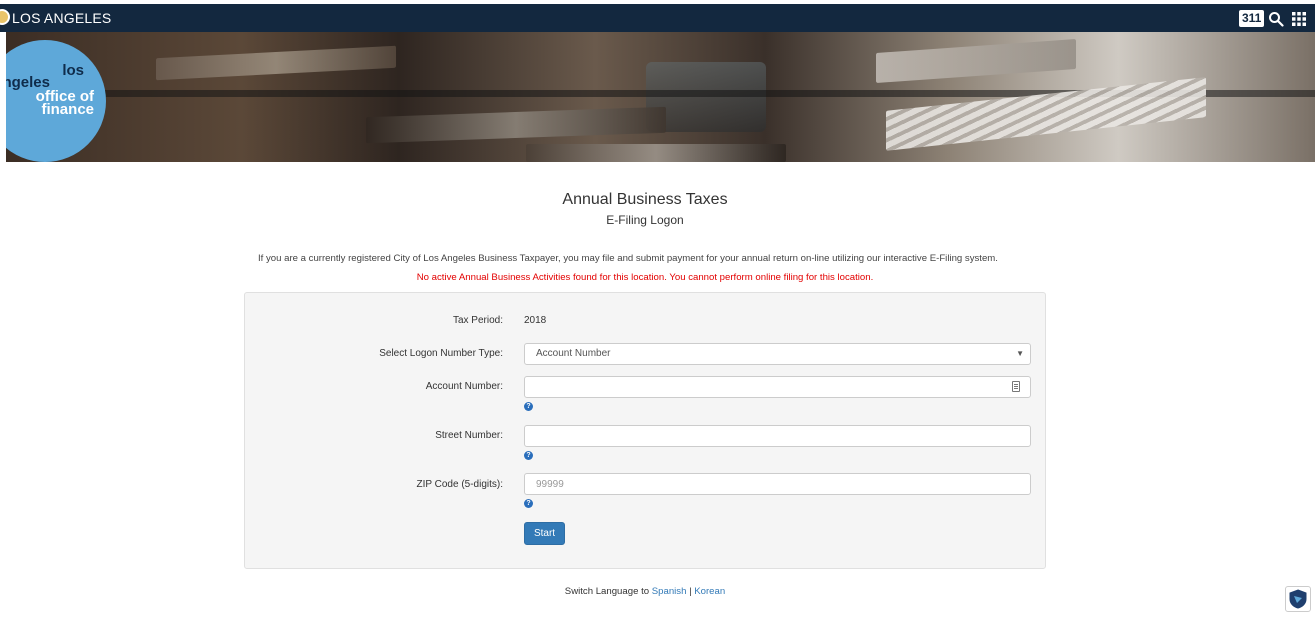 The height and width of the screenshot is (623, 1315). Describe the element at coordinates (477, 320) in the screenshot. I see `tax-period-label: Tax Period:` at that location.